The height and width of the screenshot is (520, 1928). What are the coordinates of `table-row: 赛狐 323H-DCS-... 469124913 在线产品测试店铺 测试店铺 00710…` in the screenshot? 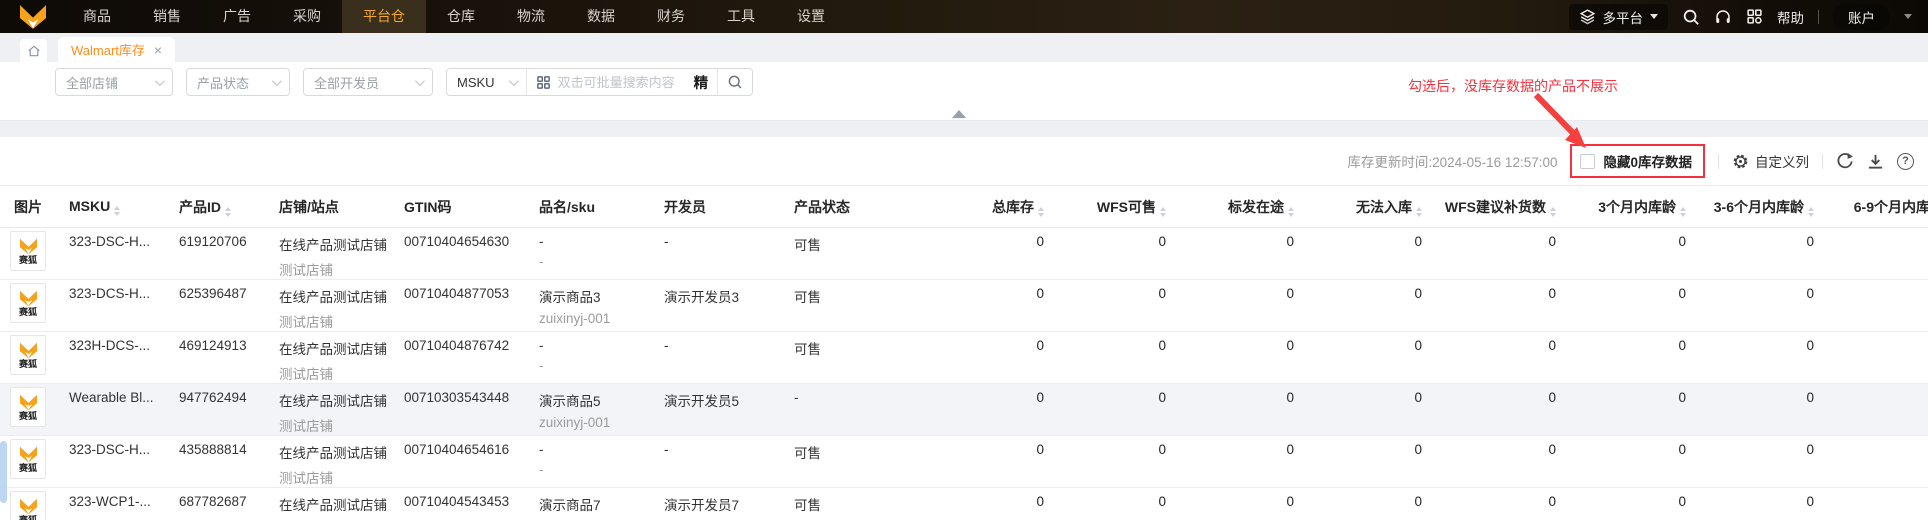 It's located at (964, 357).